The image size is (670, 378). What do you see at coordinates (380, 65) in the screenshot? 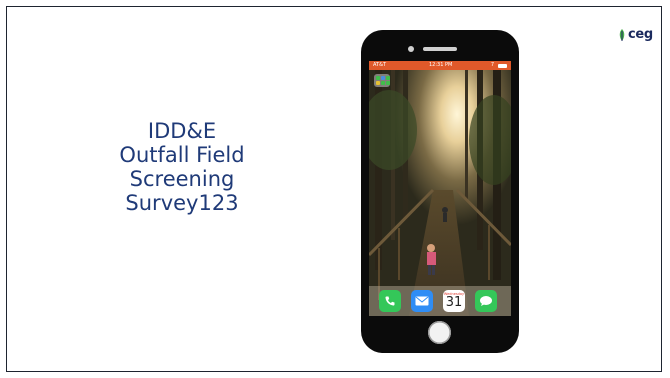
I see `carrier-label: AT&T` at bounding box center [380, 65].